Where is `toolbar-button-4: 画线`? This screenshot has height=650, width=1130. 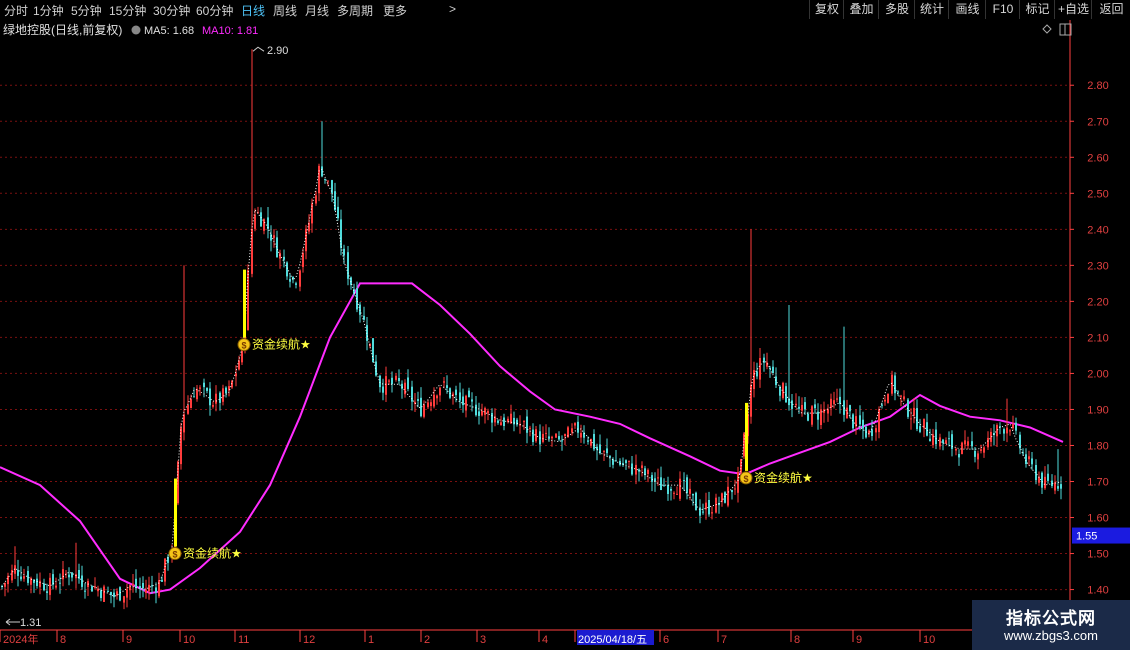
toolbar-button-4: 画线 is located at coordinates (967, 9).